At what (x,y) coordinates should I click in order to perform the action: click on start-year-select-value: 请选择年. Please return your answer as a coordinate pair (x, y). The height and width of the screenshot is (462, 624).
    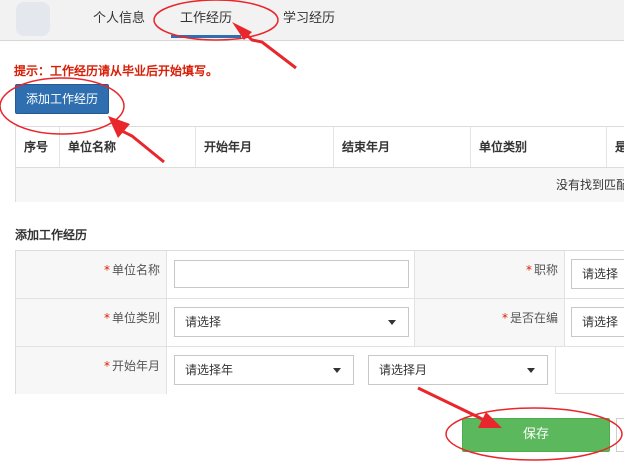
    Looking at the image, I should click on (209, 370).